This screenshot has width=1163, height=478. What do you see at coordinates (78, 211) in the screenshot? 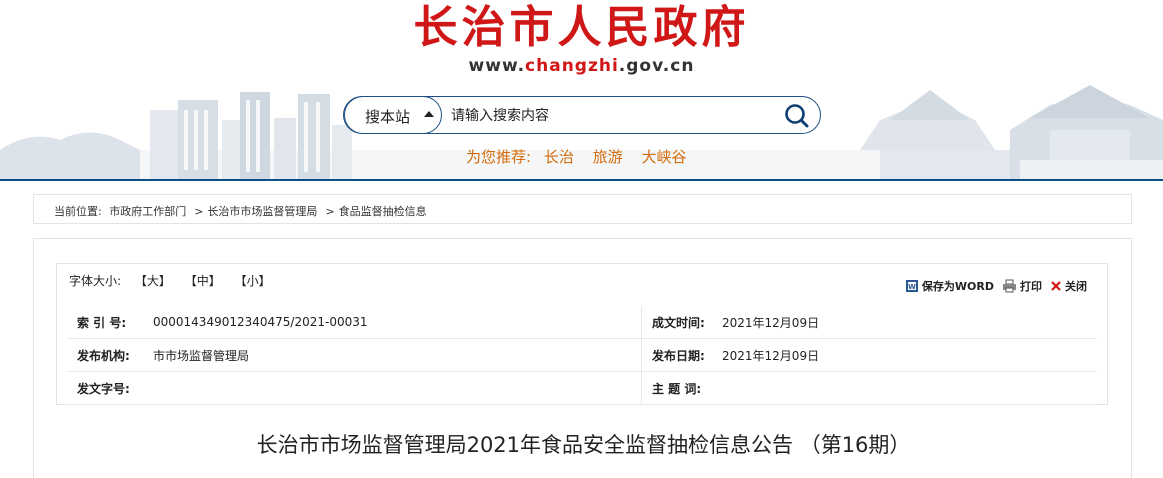
I see `breadcrumb-label: 当前位置:` at bounding box center [78, 211].